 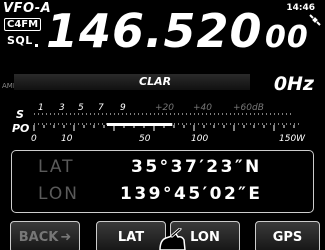 What do you see at coordinates (173, 238) in the screenshot?
I see `pointing-hand-icon` at bounding box center [173, 238].